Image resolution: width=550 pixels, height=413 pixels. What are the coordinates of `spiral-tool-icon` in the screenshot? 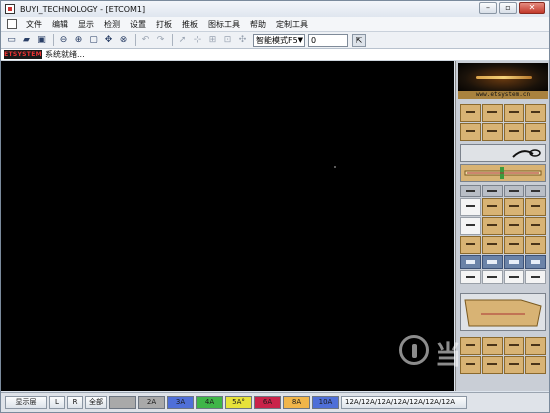 It's located at (514, 207).